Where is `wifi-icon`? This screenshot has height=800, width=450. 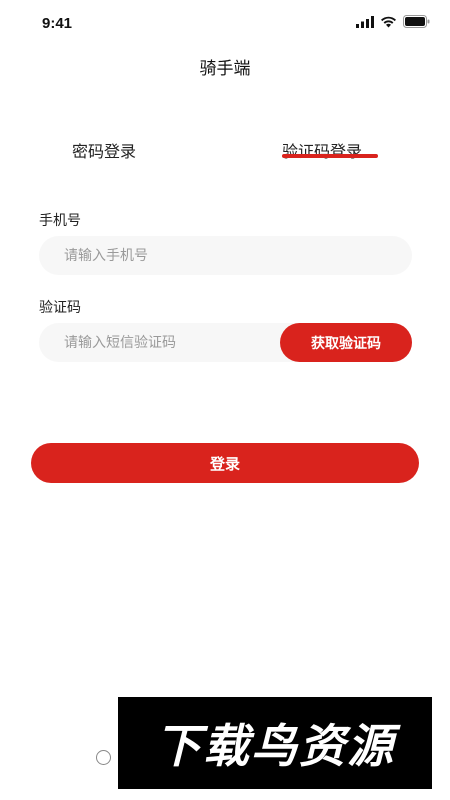 wifi-icon is located at coordinates (388, 21).